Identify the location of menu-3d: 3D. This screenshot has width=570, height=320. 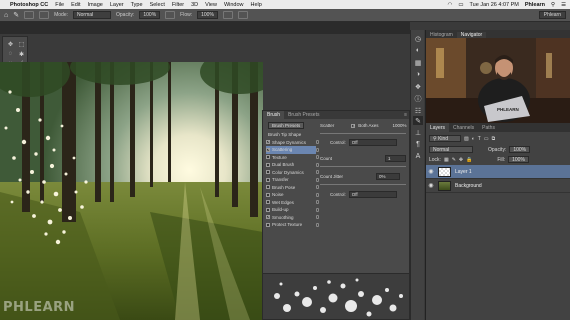
(194, 5).